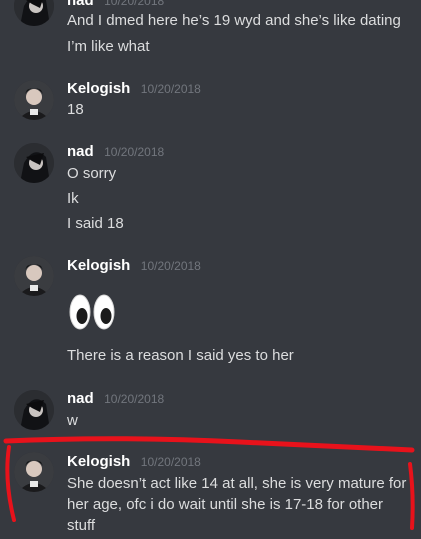  What do you see at coordinates (95, 223) in the screenshot?
I see `message-text: I said 18` at bounding box center [95, 223].